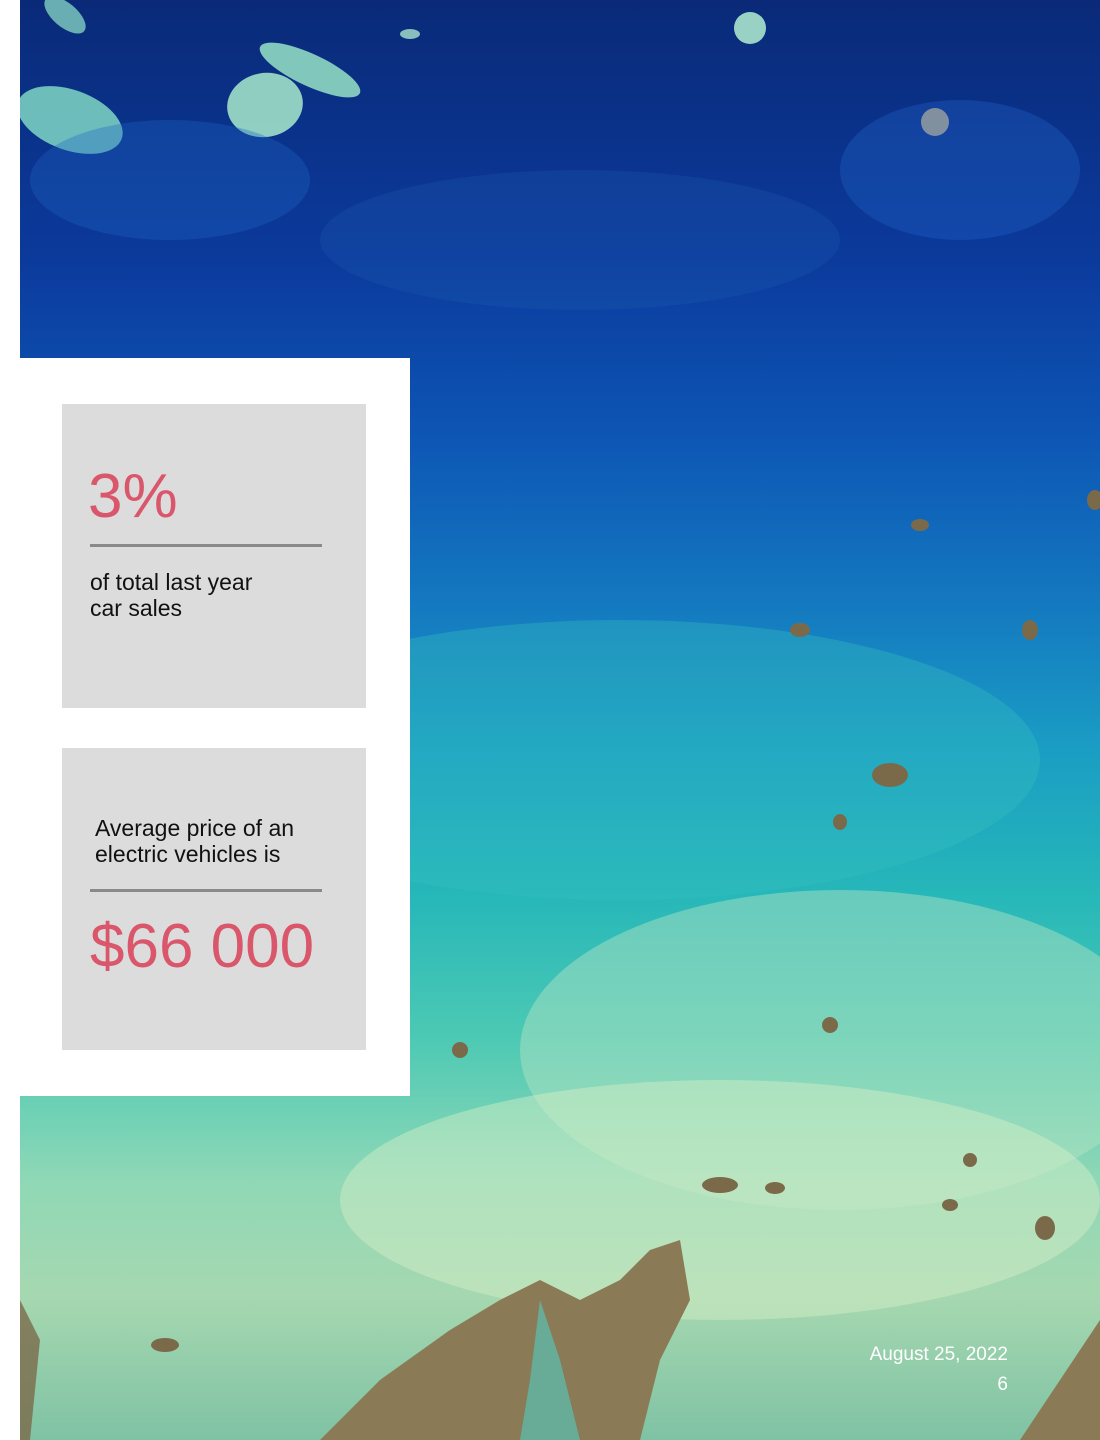  What do you see at coordinates (171, 595) in the screenshot?
I see `market-share-description: of total last year car sales` at bounding box center [171, 595].